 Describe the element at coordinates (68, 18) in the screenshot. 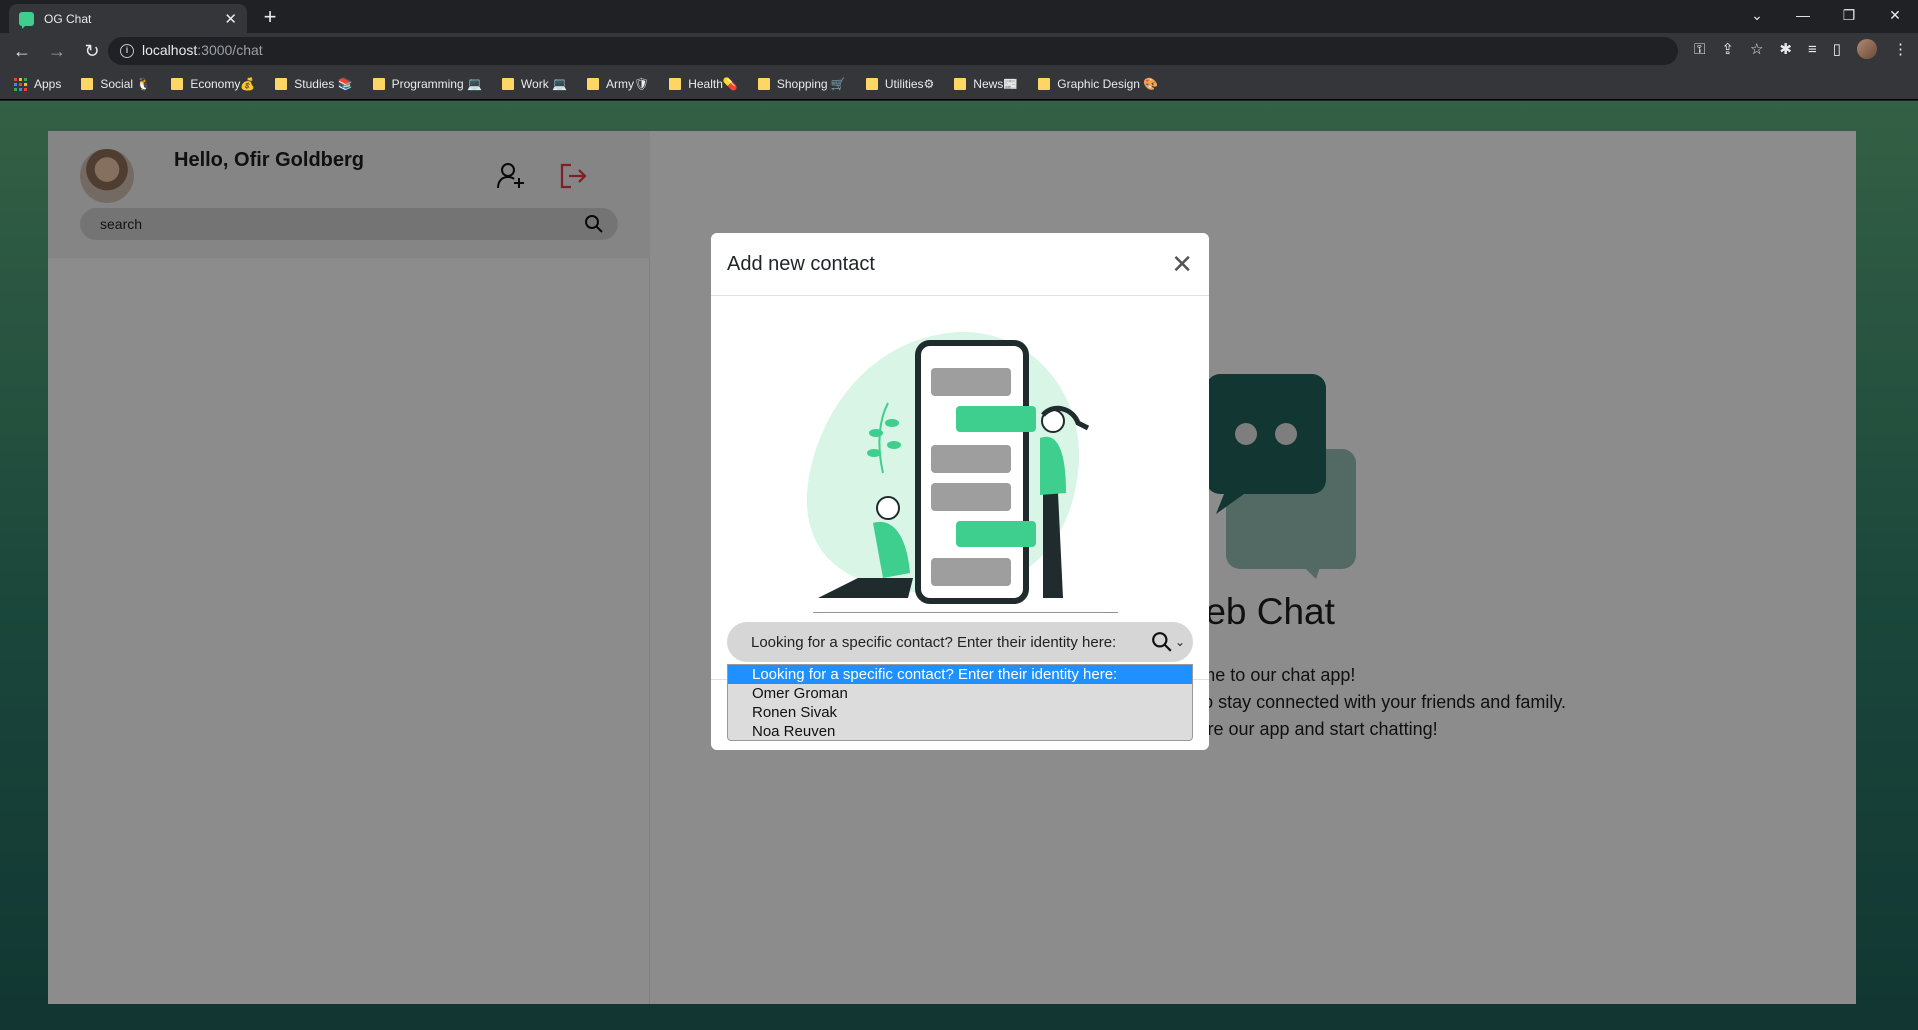

I see `tab-title: OG Chat` at that location.